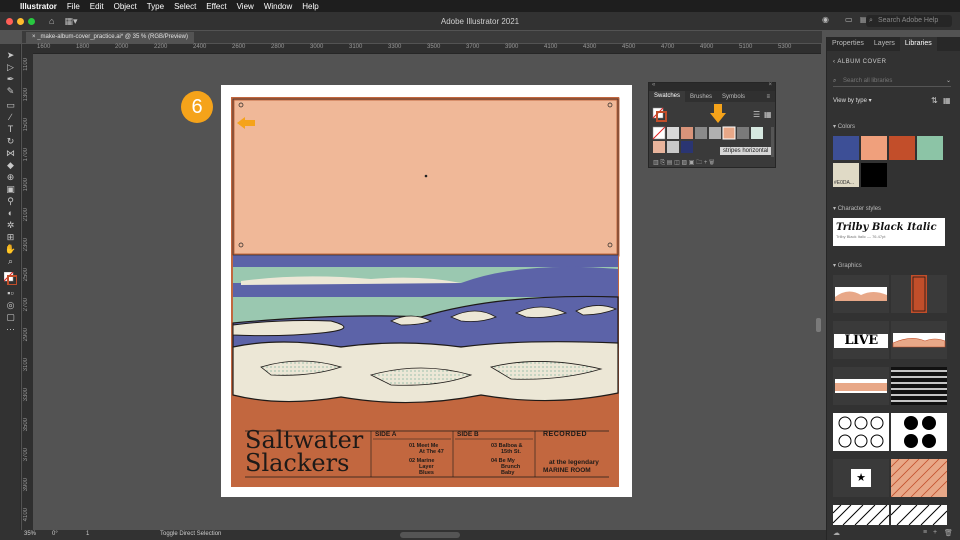  I want to click on graphic-vertical-badge, so click(919, 294).